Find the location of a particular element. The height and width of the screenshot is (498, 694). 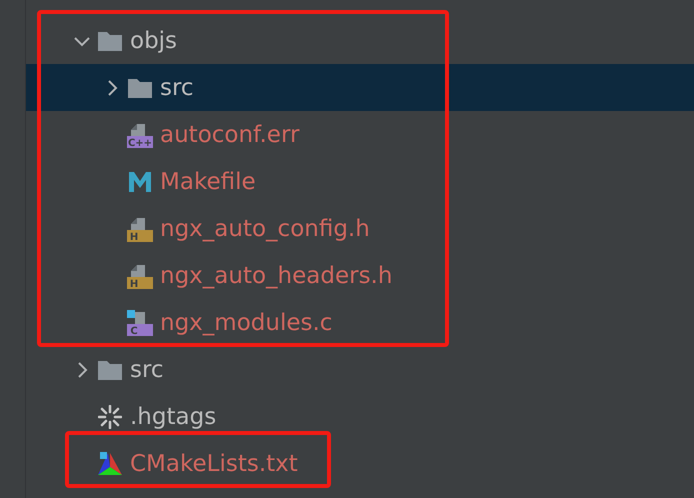

file-name: ngx_modules.c is located at coordinates (246, 323).